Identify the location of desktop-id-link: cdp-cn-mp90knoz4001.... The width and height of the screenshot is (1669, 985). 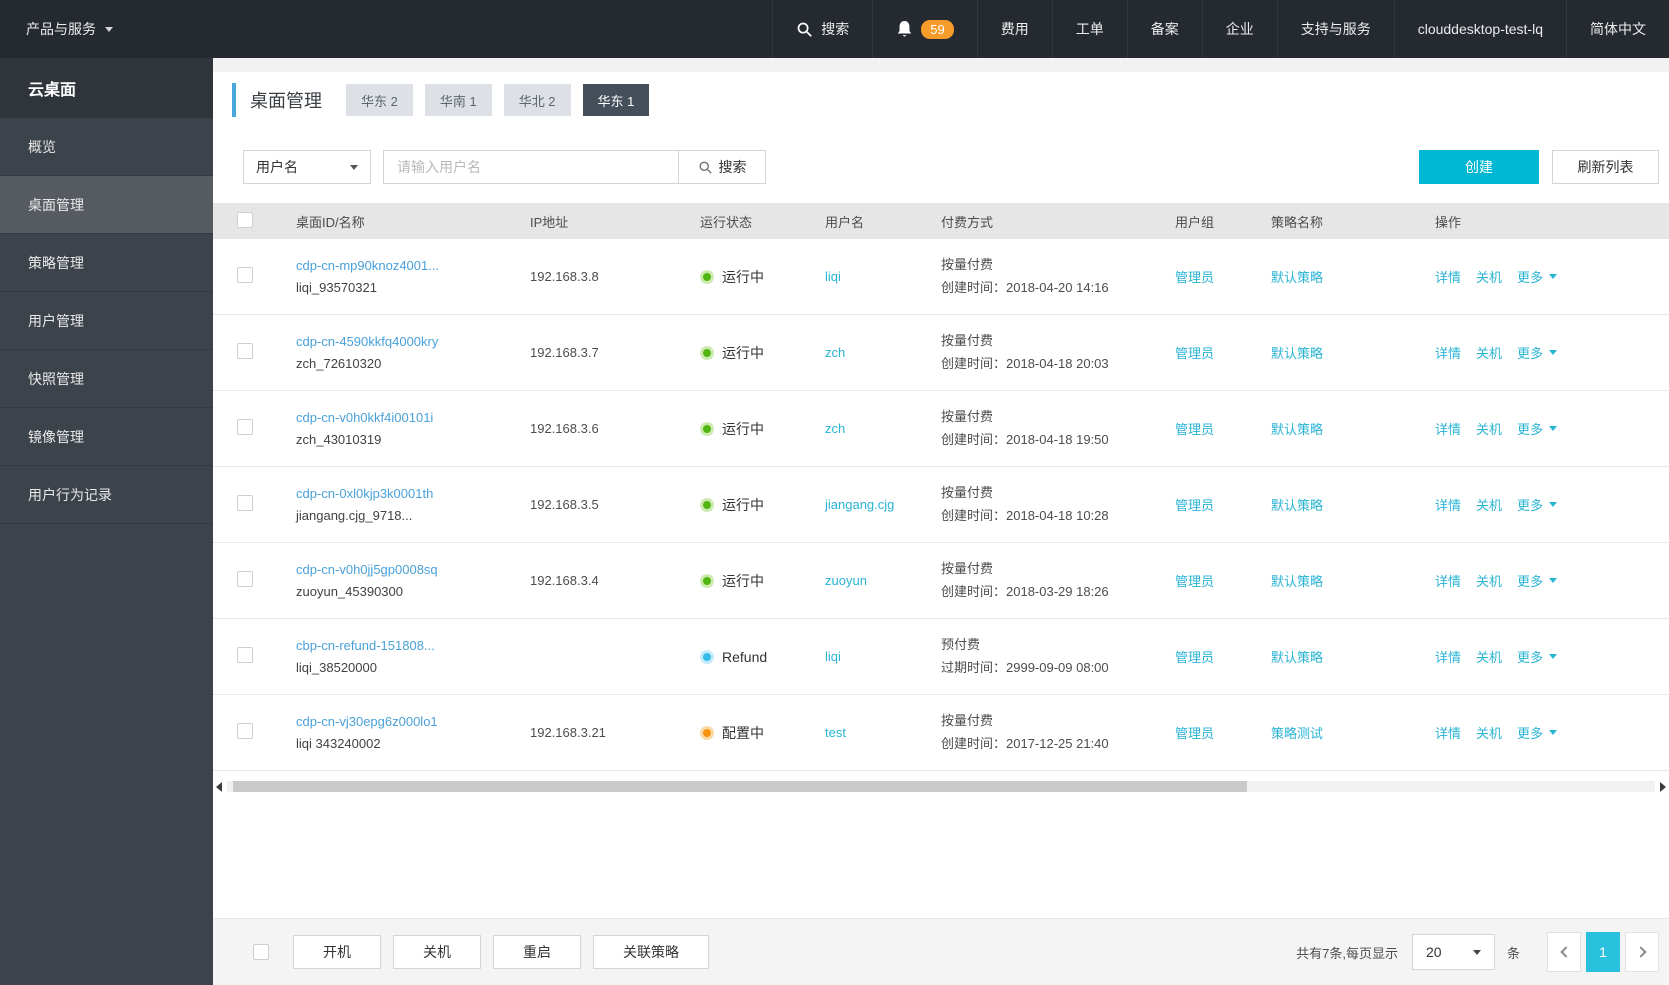
(406, 265).